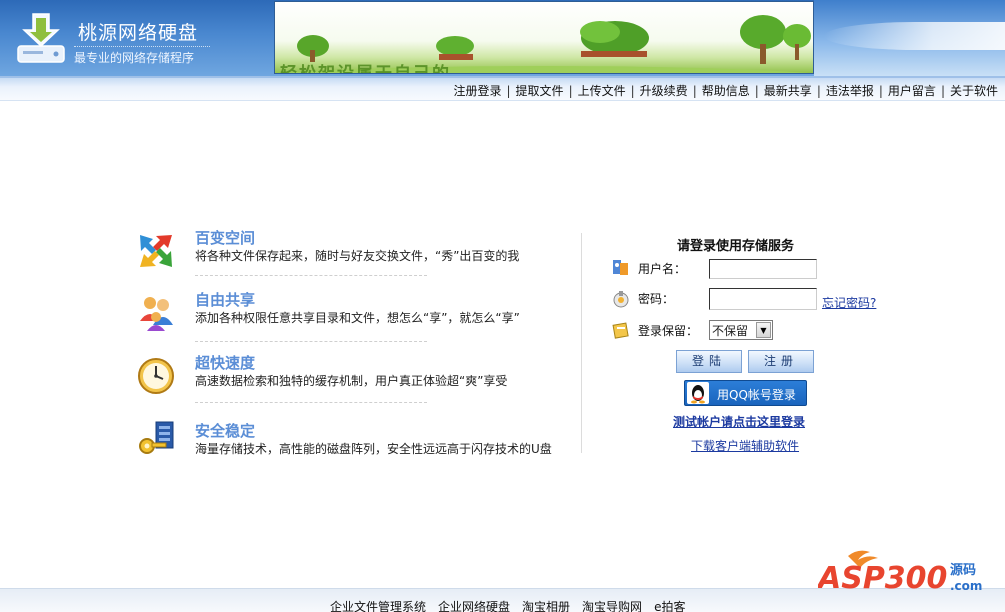  What do you see at coordinates (763, 269) in the screenshot?
I see `username-input` at bounding box center [763, 269].